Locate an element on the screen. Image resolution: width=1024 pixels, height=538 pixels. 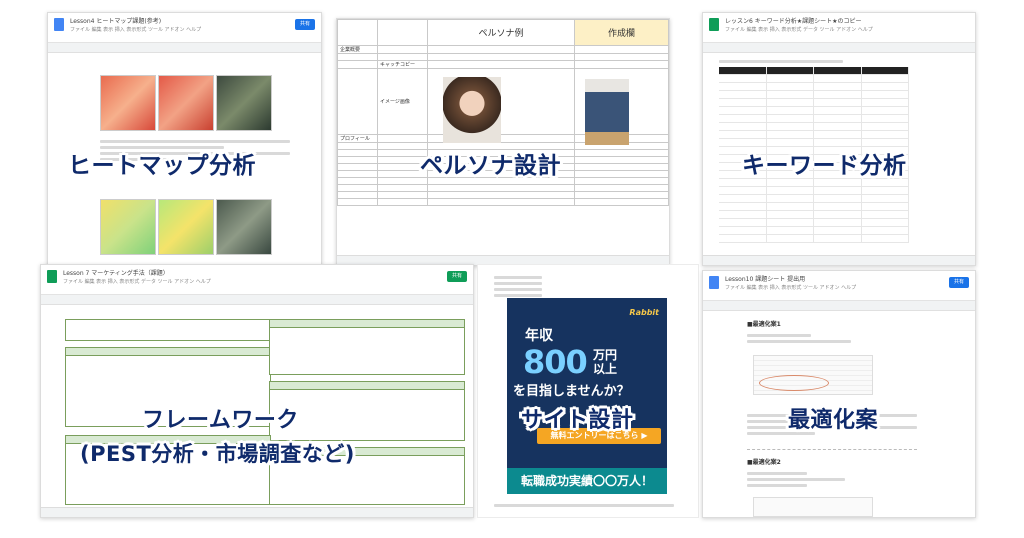
section-heading-2: ■最適化案2 is located at coordinates (764, 462).